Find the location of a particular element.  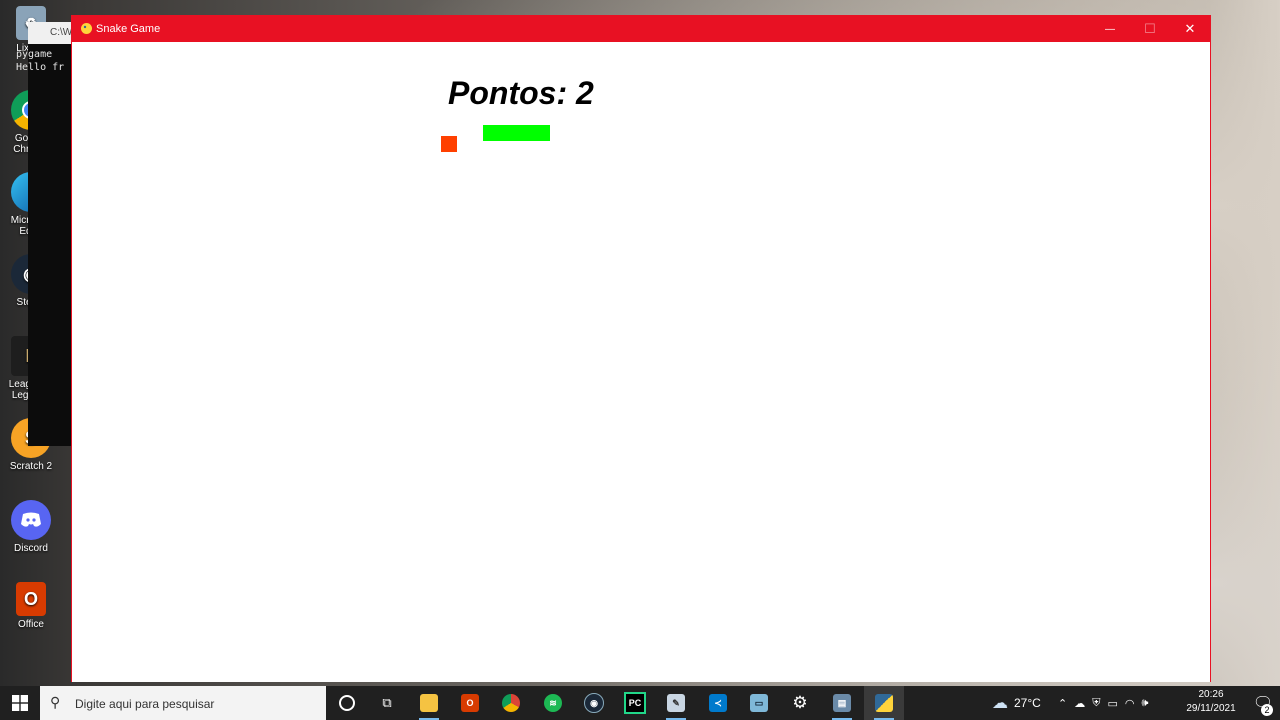

chevron-up-icon: ⌃ is located at coordinates (1066, 703).